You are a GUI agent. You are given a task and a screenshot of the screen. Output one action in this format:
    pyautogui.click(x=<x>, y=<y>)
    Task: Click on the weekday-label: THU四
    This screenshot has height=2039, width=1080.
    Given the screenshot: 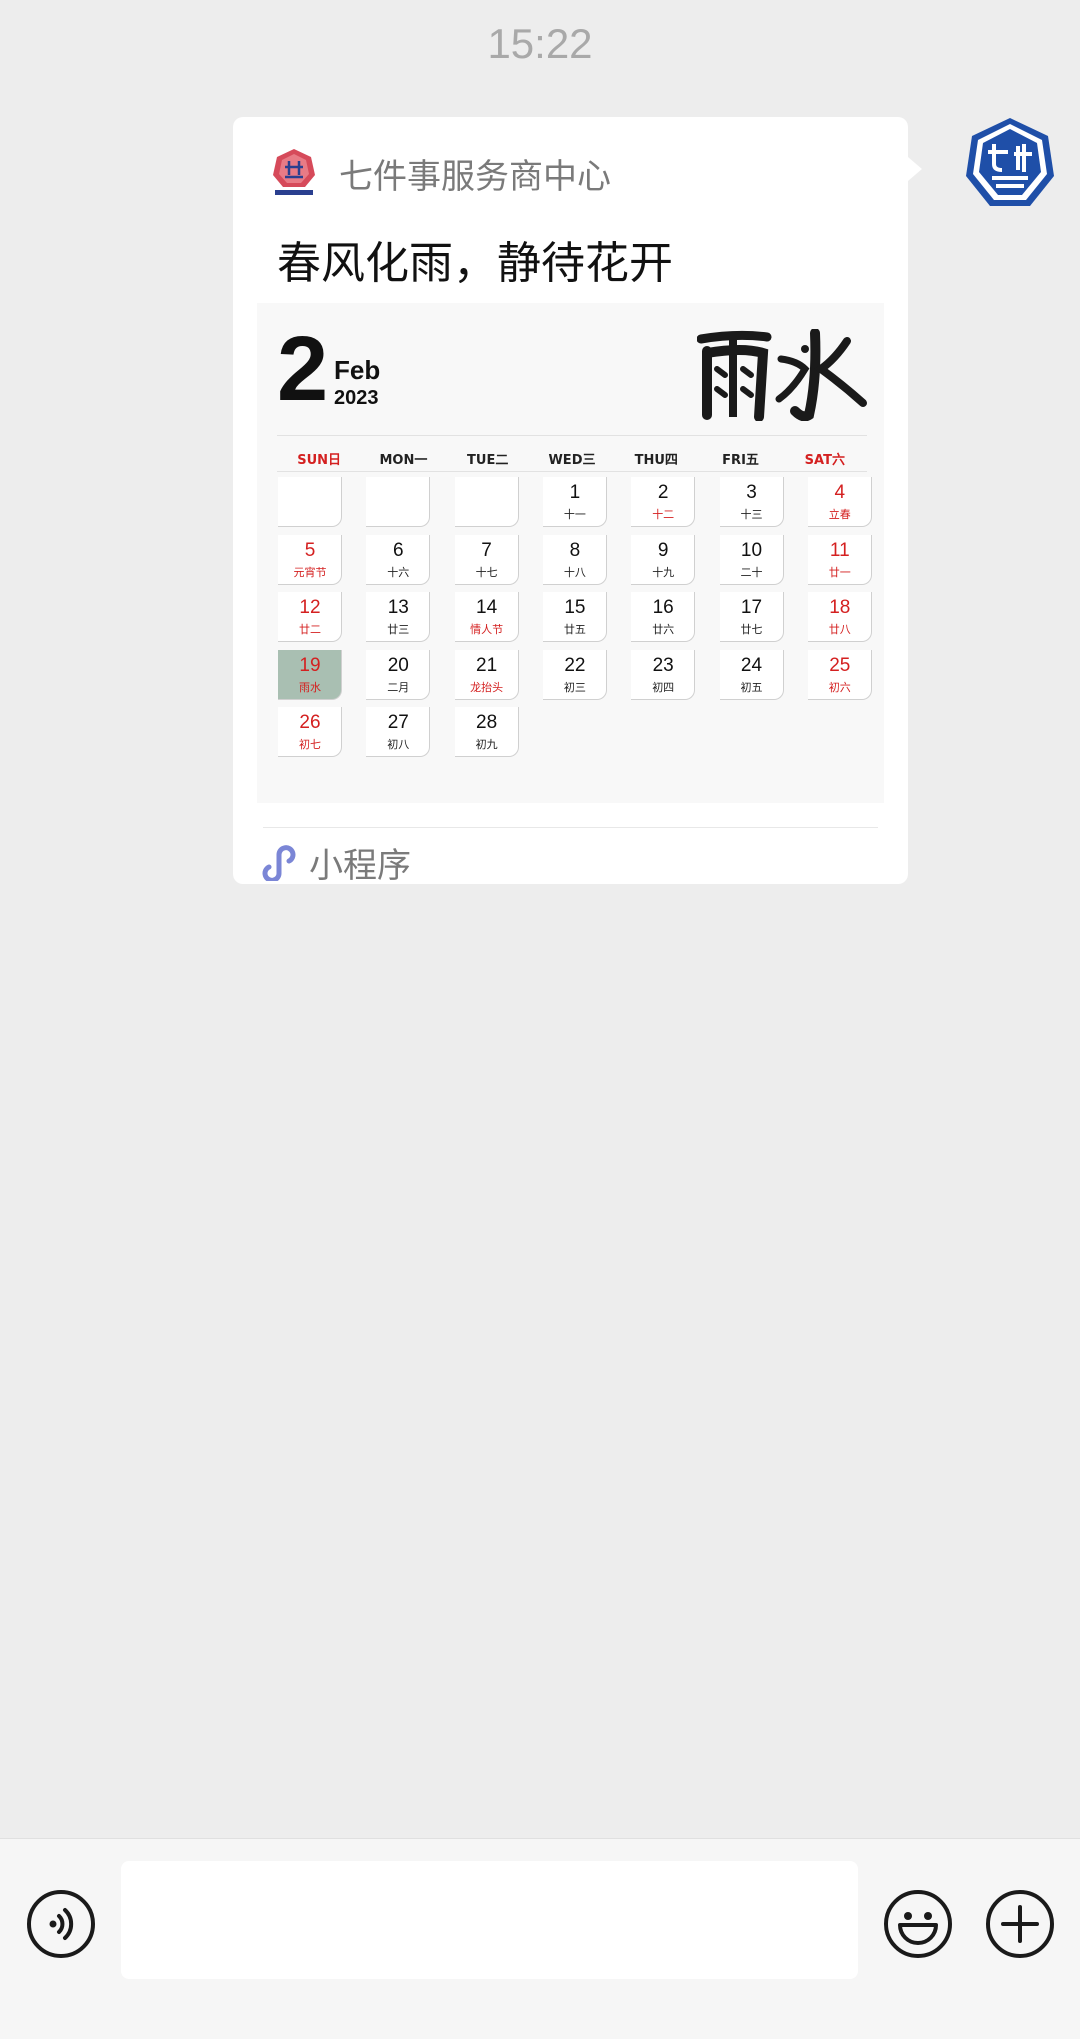 What is the action you would take?
    pyautogui.click(x=656, y=460)
    